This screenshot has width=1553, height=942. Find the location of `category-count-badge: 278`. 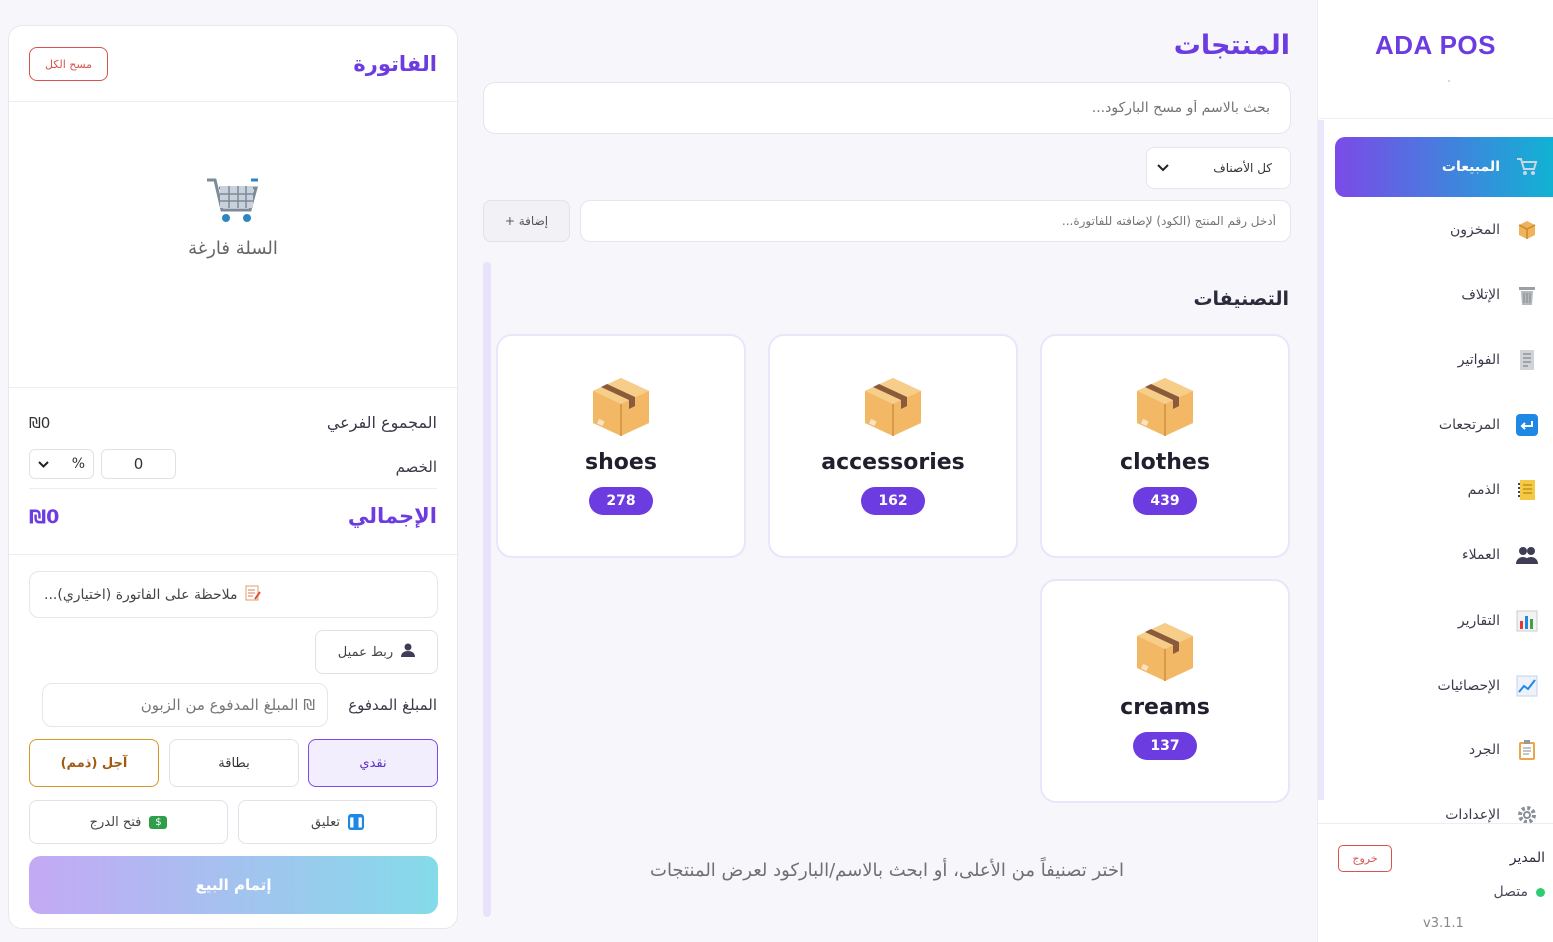

category-count-badge: 278 is located at coordinates (621, 501).